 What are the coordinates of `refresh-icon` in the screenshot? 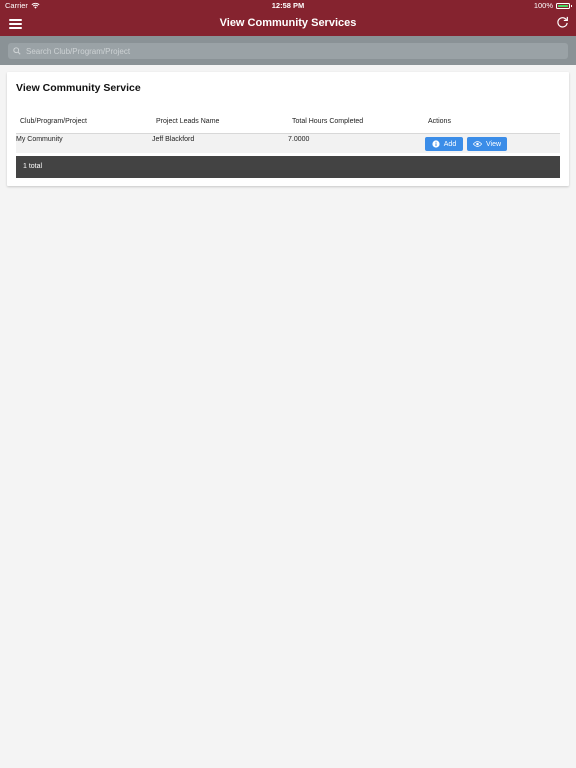 It's located at (562, 22).